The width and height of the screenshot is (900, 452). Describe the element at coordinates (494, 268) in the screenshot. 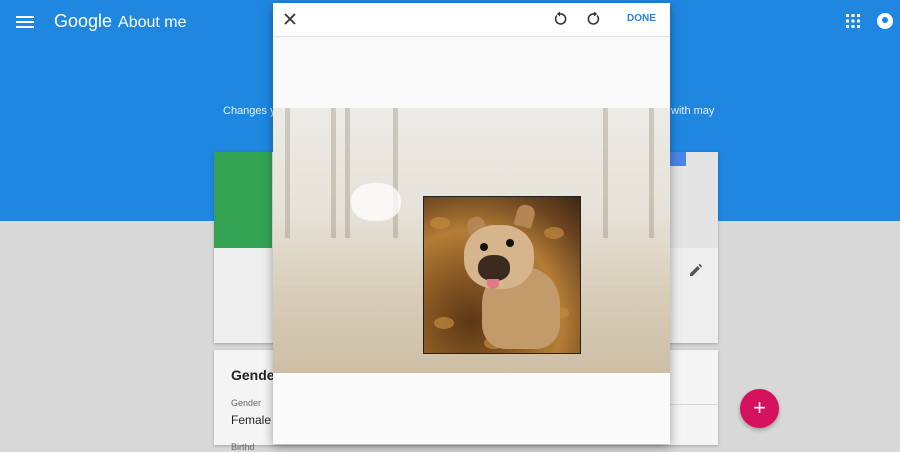

I see `dog-muzzle` at that location.